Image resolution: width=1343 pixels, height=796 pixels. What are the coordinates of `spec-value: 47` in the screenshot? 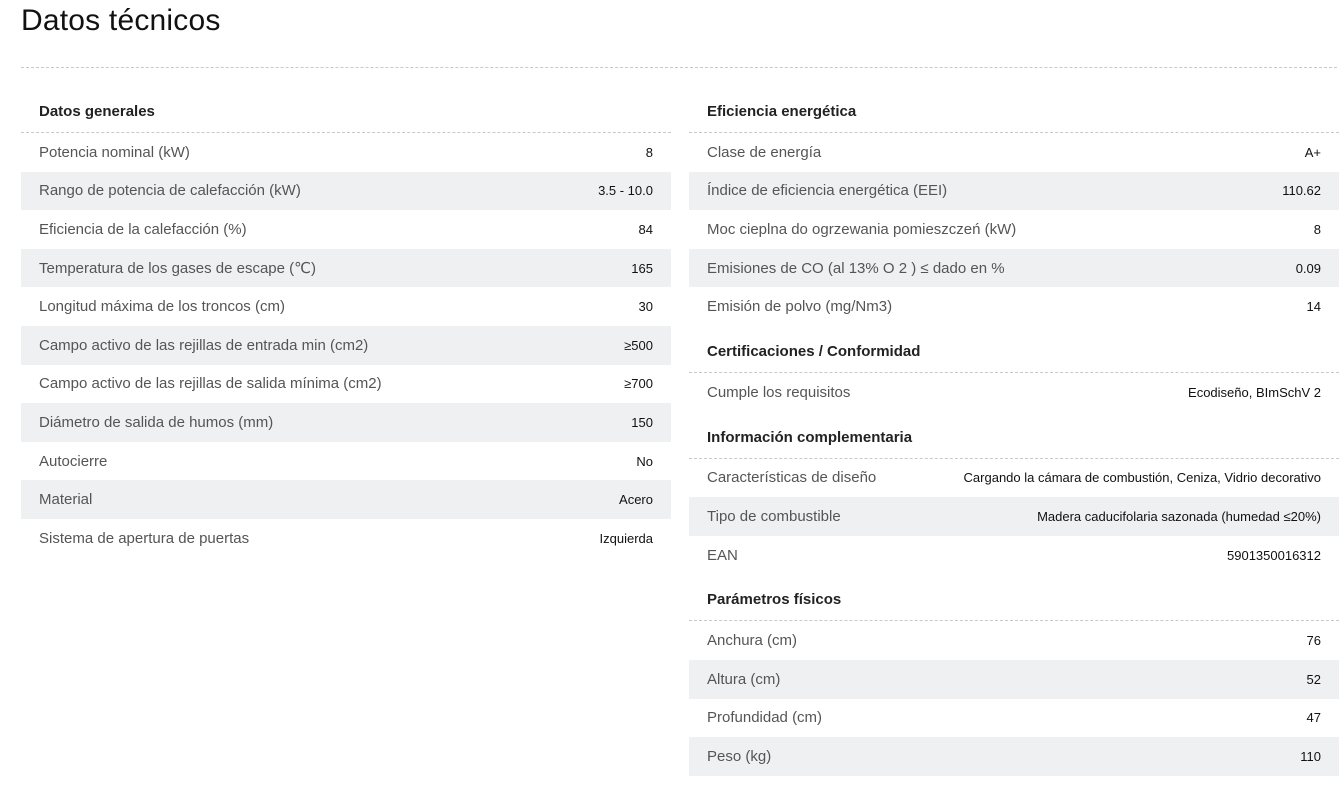 It's located at (1313, 718).